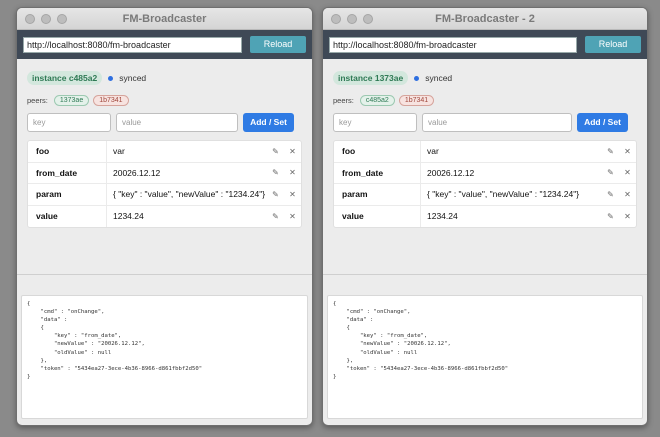 The image size is (660, 437). What do you see at coordinates (71, 100) in the screenshot?
I see `peer-chip: 1373ae` at bounding box center [71, 100].